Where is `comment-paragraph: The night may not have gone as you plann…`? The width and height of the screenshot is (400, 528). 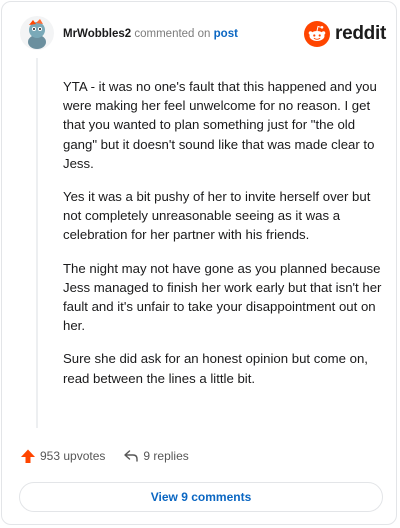 comment-paragraph: The night may not have gone as you plann… is located at coordinates (222, 297).